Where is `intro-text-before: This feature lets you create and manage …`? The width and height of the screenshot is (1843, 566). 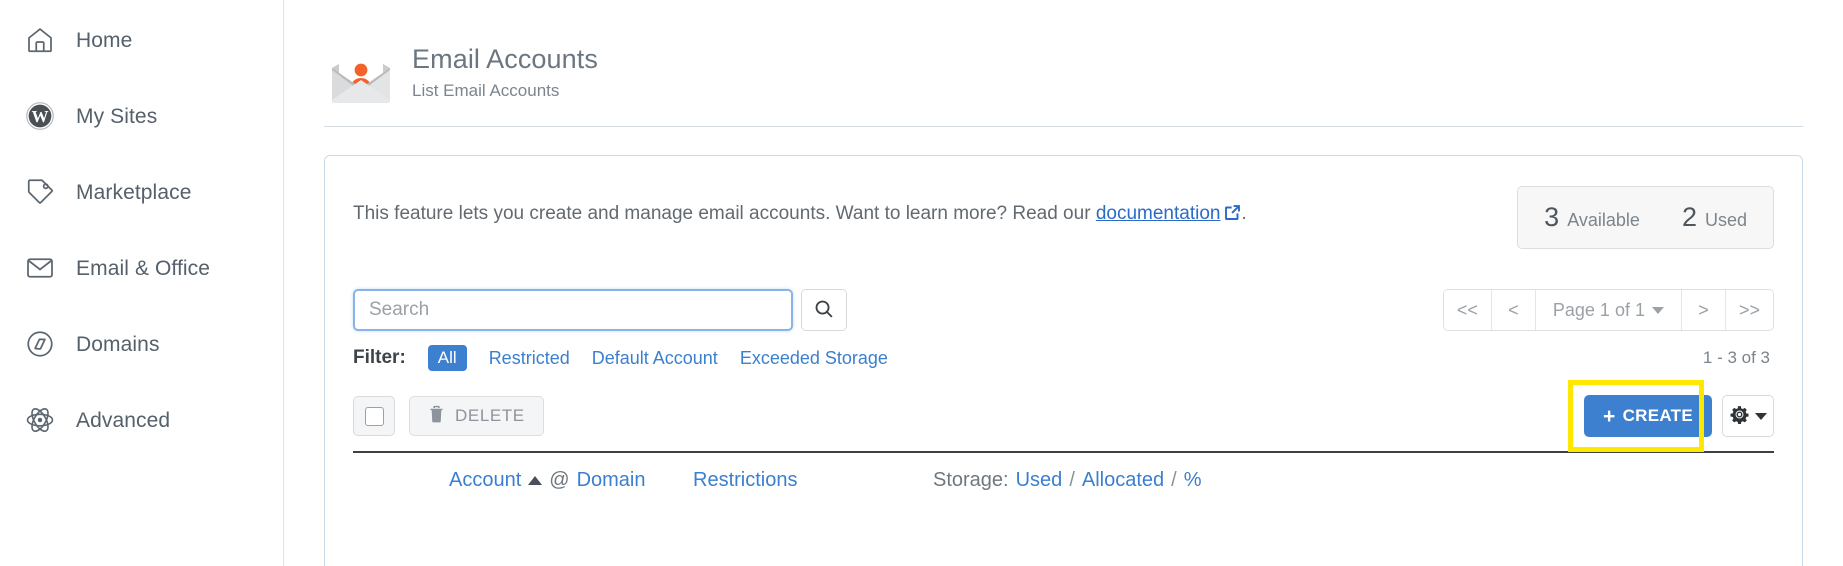 intro-text-before: This feature lets you create and manage … is located at coordinates (724, 213).